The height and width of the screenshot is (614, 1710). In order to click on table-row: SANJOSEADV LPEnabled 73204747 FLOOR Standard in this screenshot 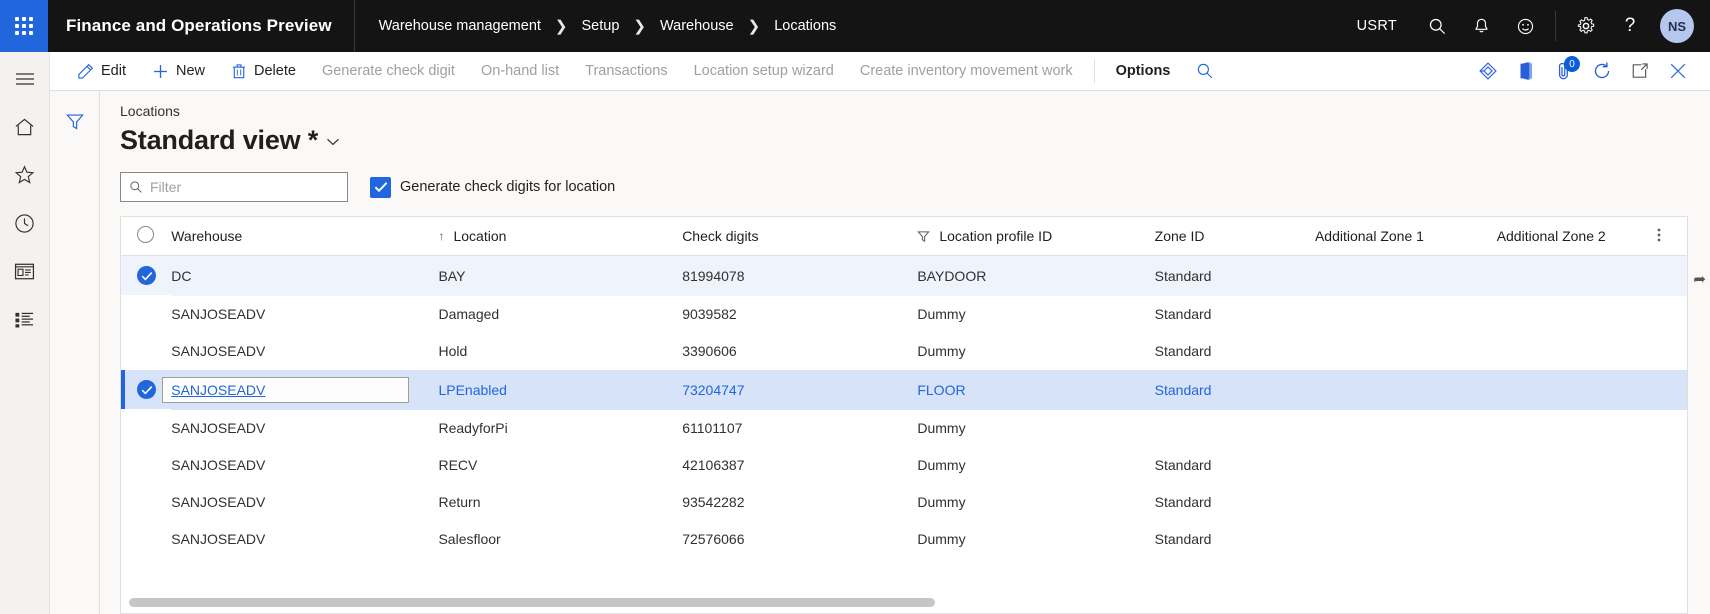, I will do `click(904, 389)`.